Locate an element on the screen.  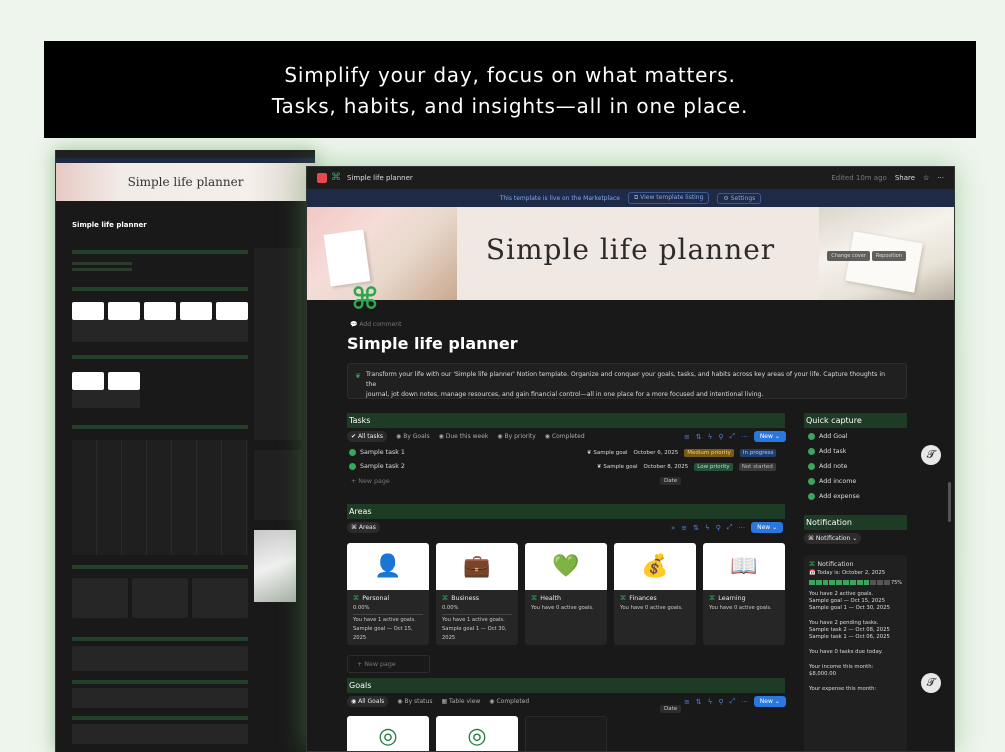
mini-row is located at coordinates (102, 269).